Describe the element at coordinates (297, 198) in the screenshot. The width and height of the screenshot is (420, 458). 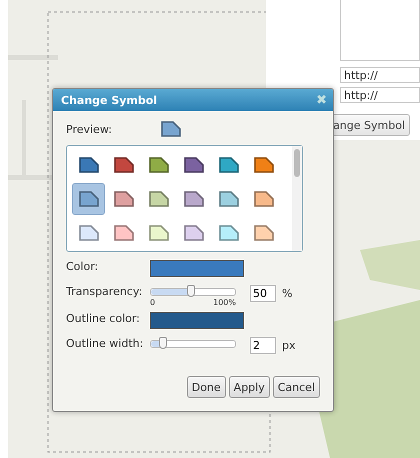
I see `scrollbar` at that location.